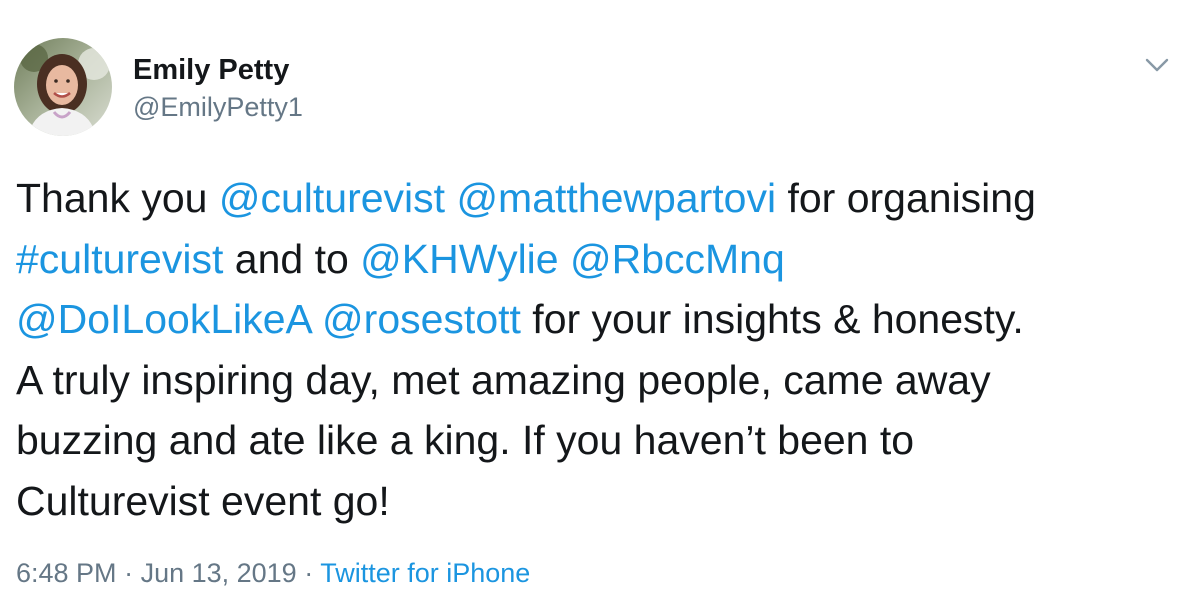  I want to click on tweet-source-link: Twitter for iPhone, so click(425, 573).